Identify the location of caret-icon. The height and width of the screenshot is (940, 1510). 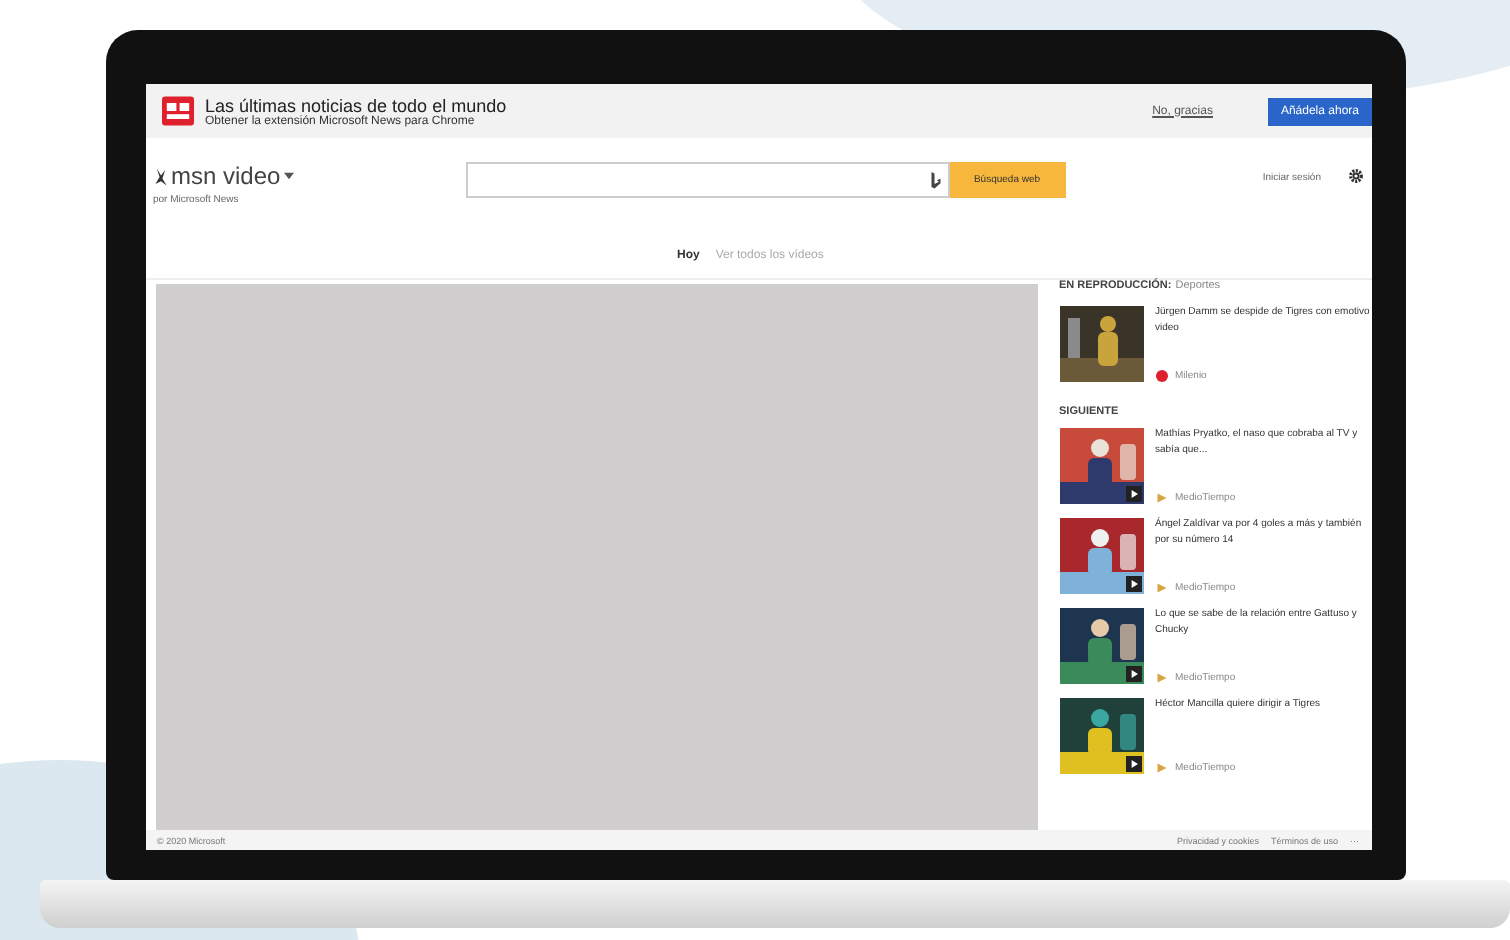
(289, 176).